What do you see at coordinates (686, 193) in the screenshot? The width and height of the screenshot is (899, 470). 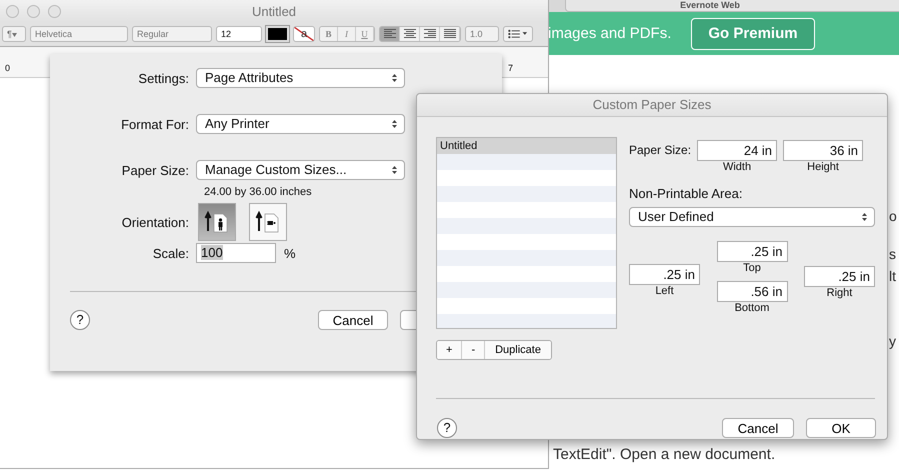 I see `section-label: Non-Printable Area:` at bounding box center [686, 193].